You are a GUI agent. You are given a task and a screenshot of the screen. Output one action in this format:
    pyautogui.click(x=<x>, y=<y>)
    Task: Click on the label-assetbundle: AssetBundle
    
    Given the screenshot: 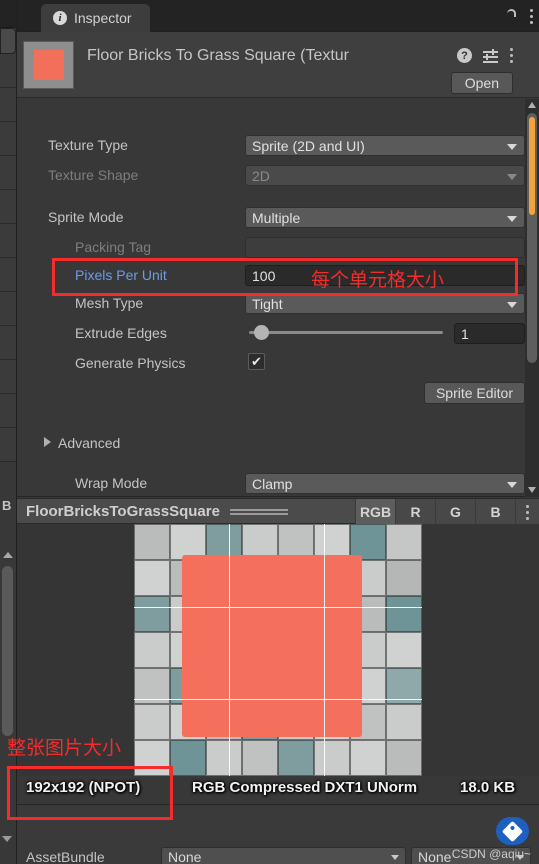 What is the action you would take?
    pyautogui.click(x=65, y=856)
    